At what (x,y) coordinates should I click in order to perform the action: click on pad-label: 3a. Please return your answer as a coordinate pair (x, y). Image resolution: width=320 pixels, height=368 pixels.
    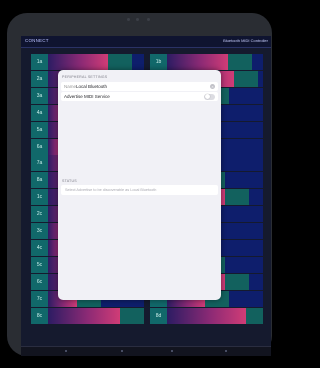
    Looking at the image, I should click on (39, 95).